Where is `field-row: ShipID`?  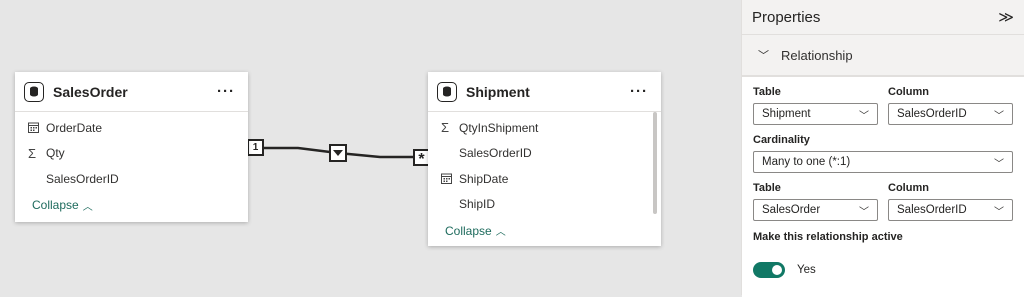
field-row: ShipID is located at coordinates (544, 205).